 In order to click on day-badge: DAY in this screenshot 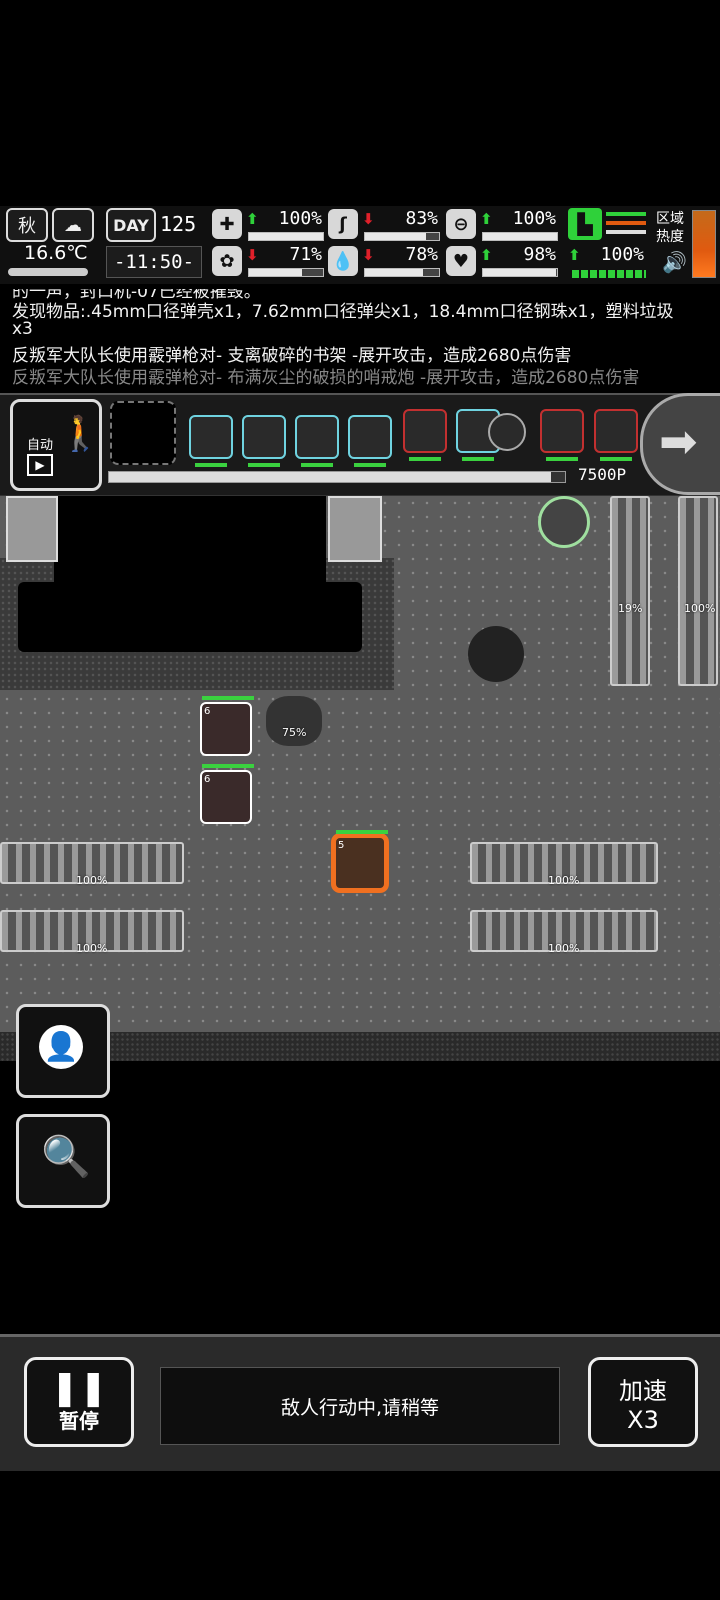, I will do `click(131, 225)`.